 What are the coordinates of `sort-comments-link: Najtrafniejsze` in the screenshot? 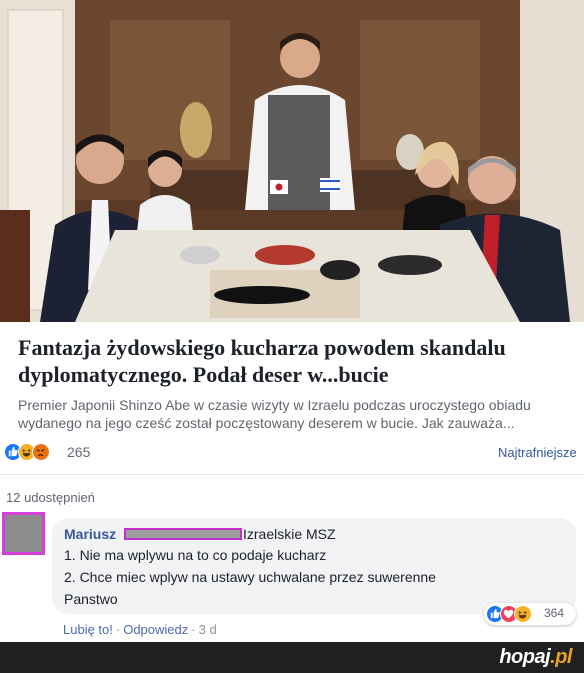 It's located at (537, 452).